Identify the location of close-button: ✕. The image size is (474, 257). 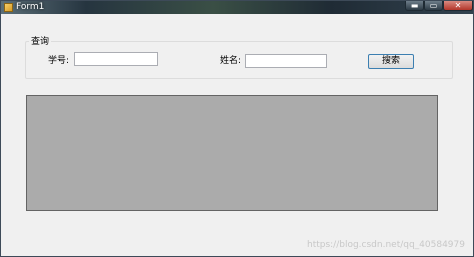
(458, 6).